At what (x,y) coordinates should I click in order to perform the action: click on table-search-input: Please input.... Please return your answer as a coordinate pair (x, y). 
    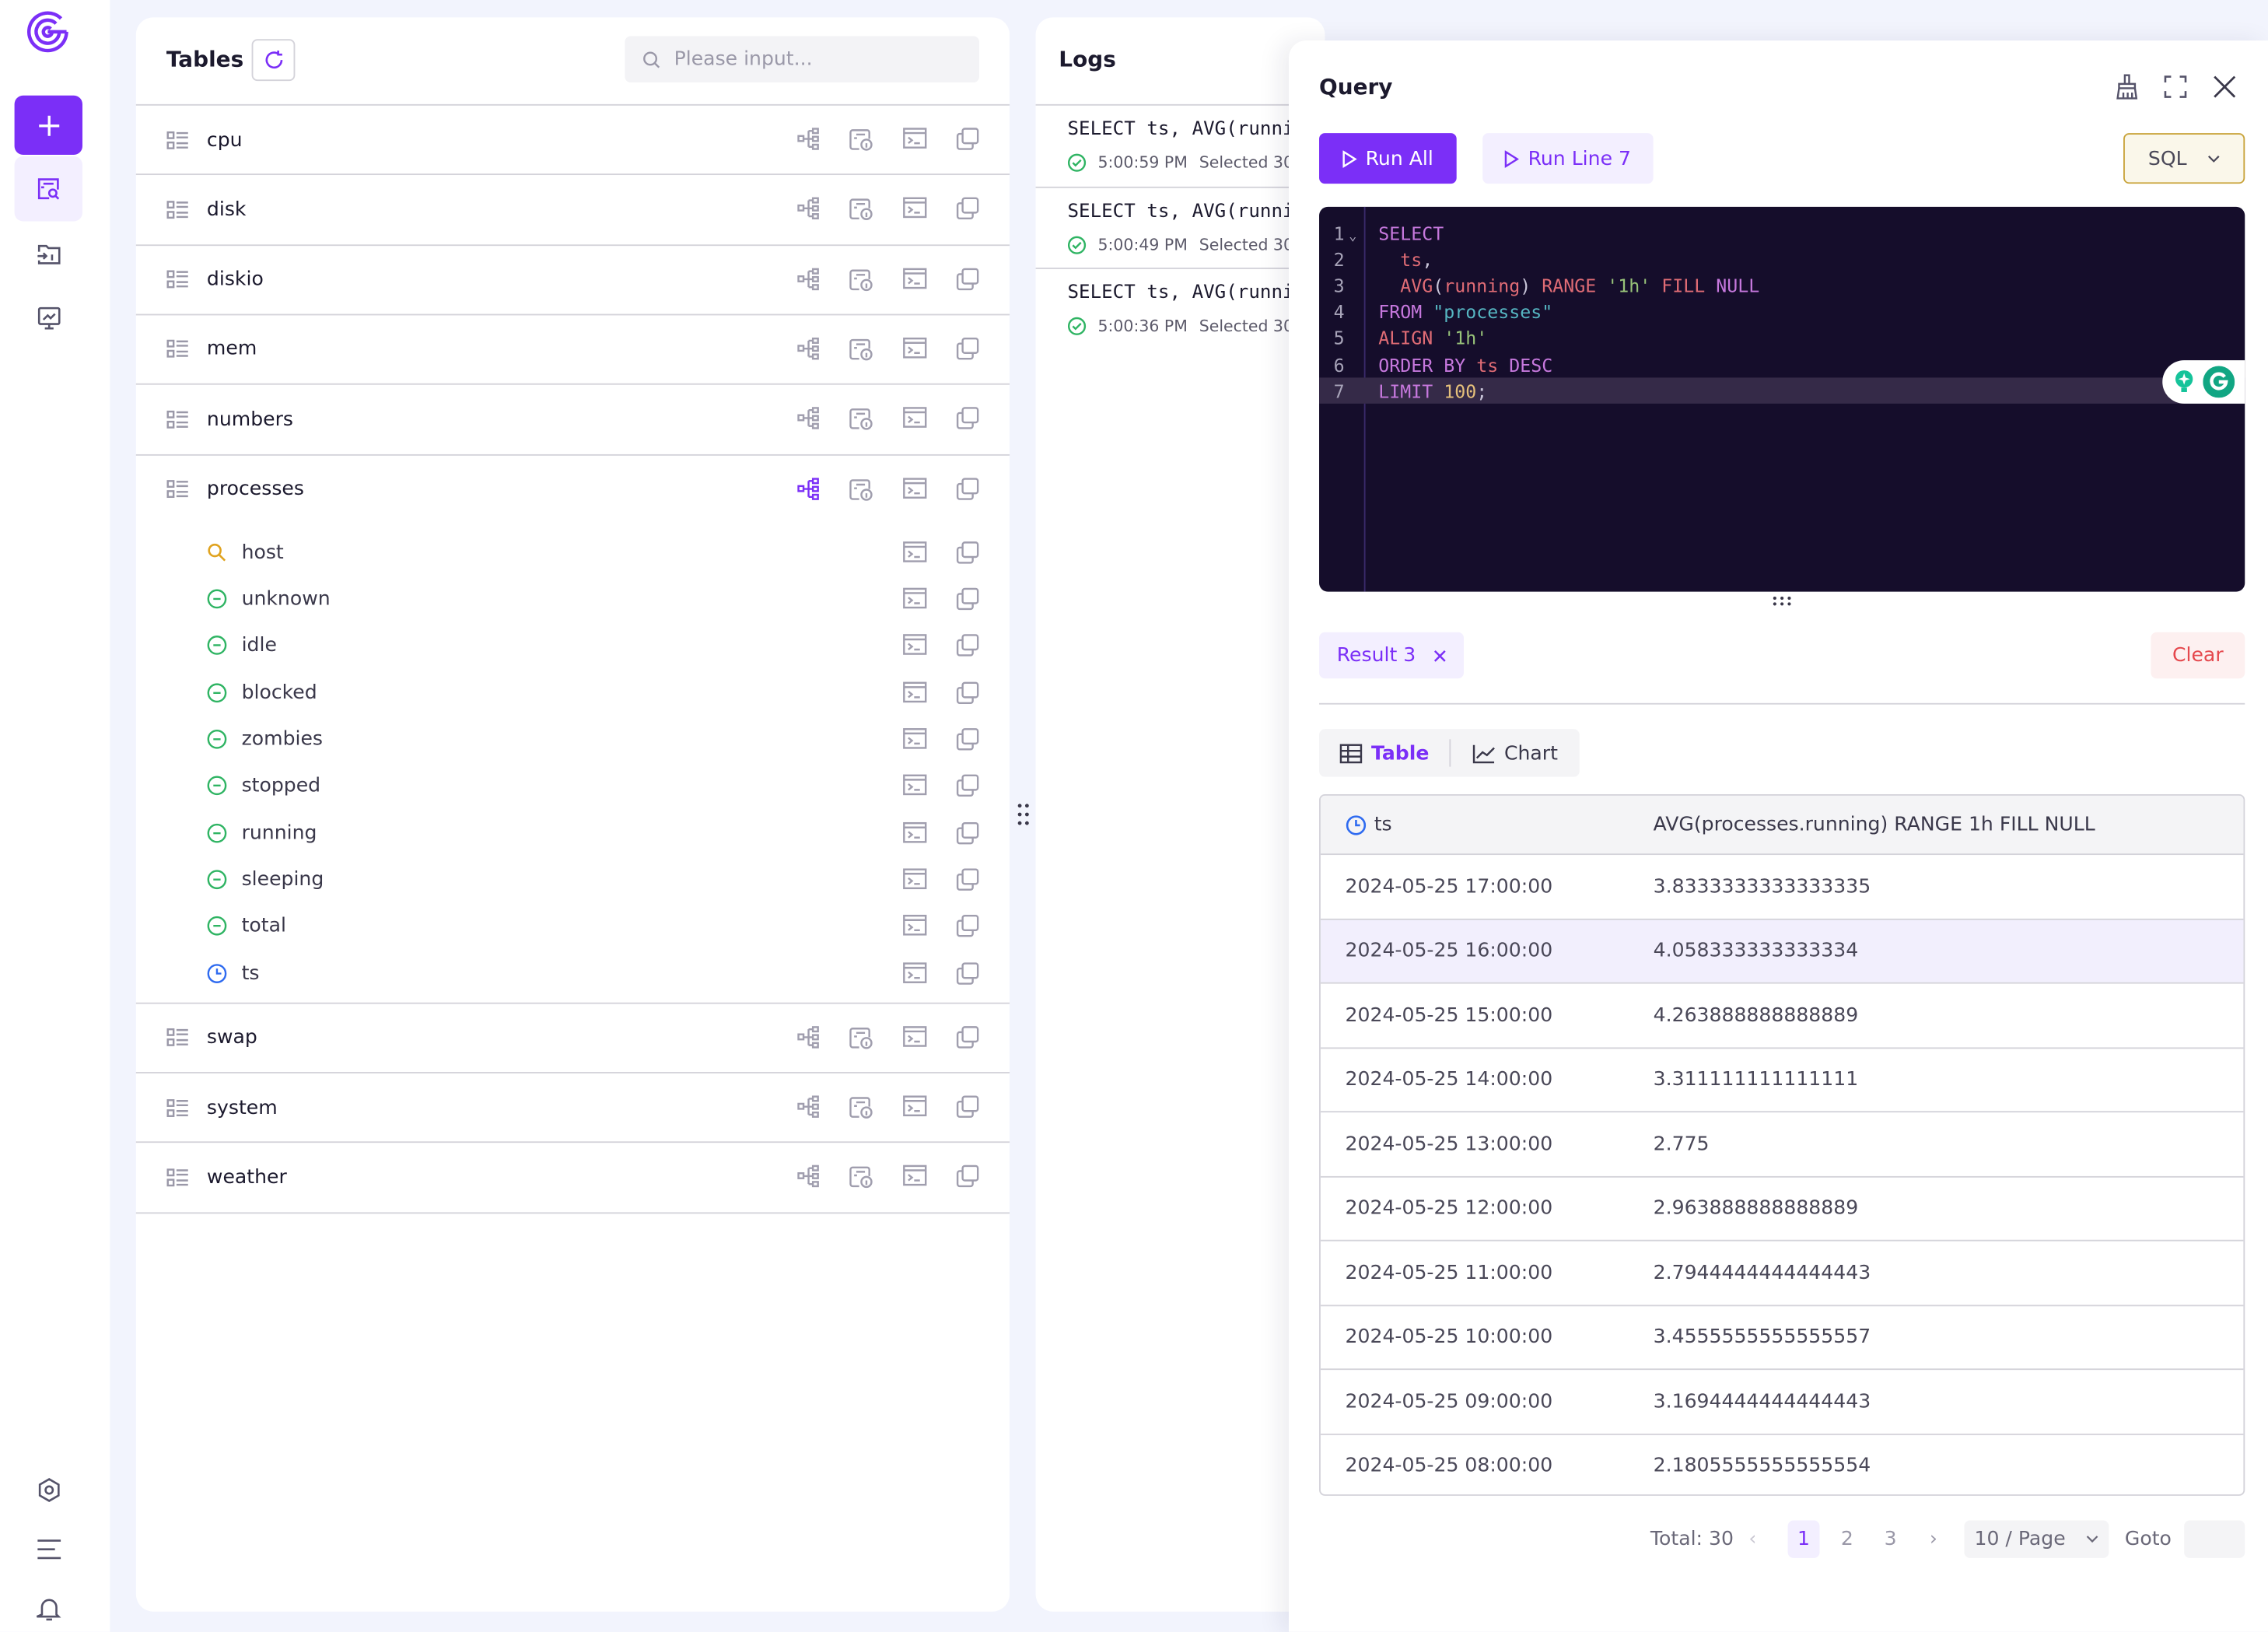
    Looking at the image, I should click on (803, 60).